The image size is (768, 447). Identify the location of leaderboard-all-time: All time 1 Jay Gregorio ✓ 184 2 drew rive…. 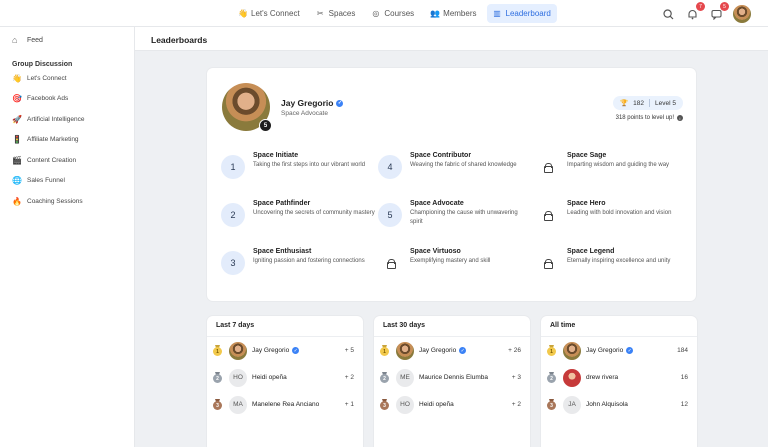
(619, 381).